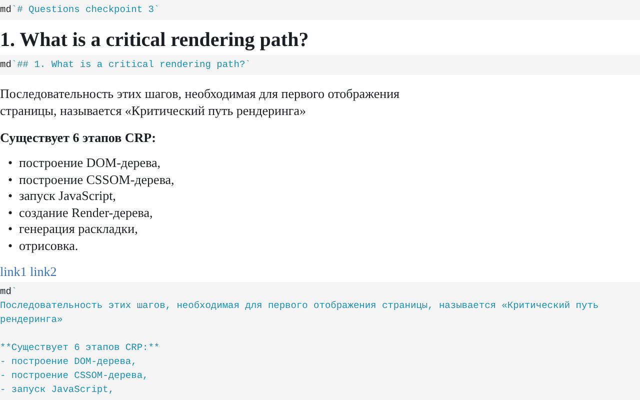 Image resolution: width=640 pixels, height=400 pixels. Describe the element at coordinates (131, 64) in the screenshot. I see `code-text: `## 1. What is a critical rendering path?`` at that location.